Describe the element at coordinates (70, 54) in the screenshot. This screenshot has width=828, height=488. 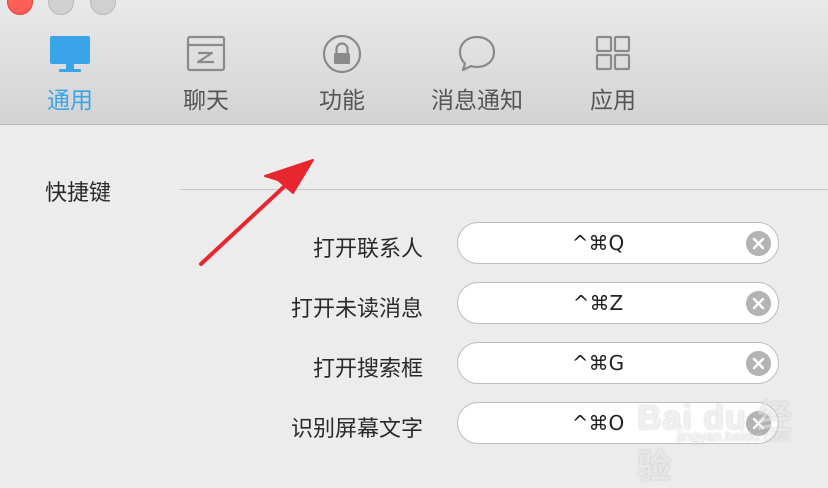
I see `monitor-icon` at that location.